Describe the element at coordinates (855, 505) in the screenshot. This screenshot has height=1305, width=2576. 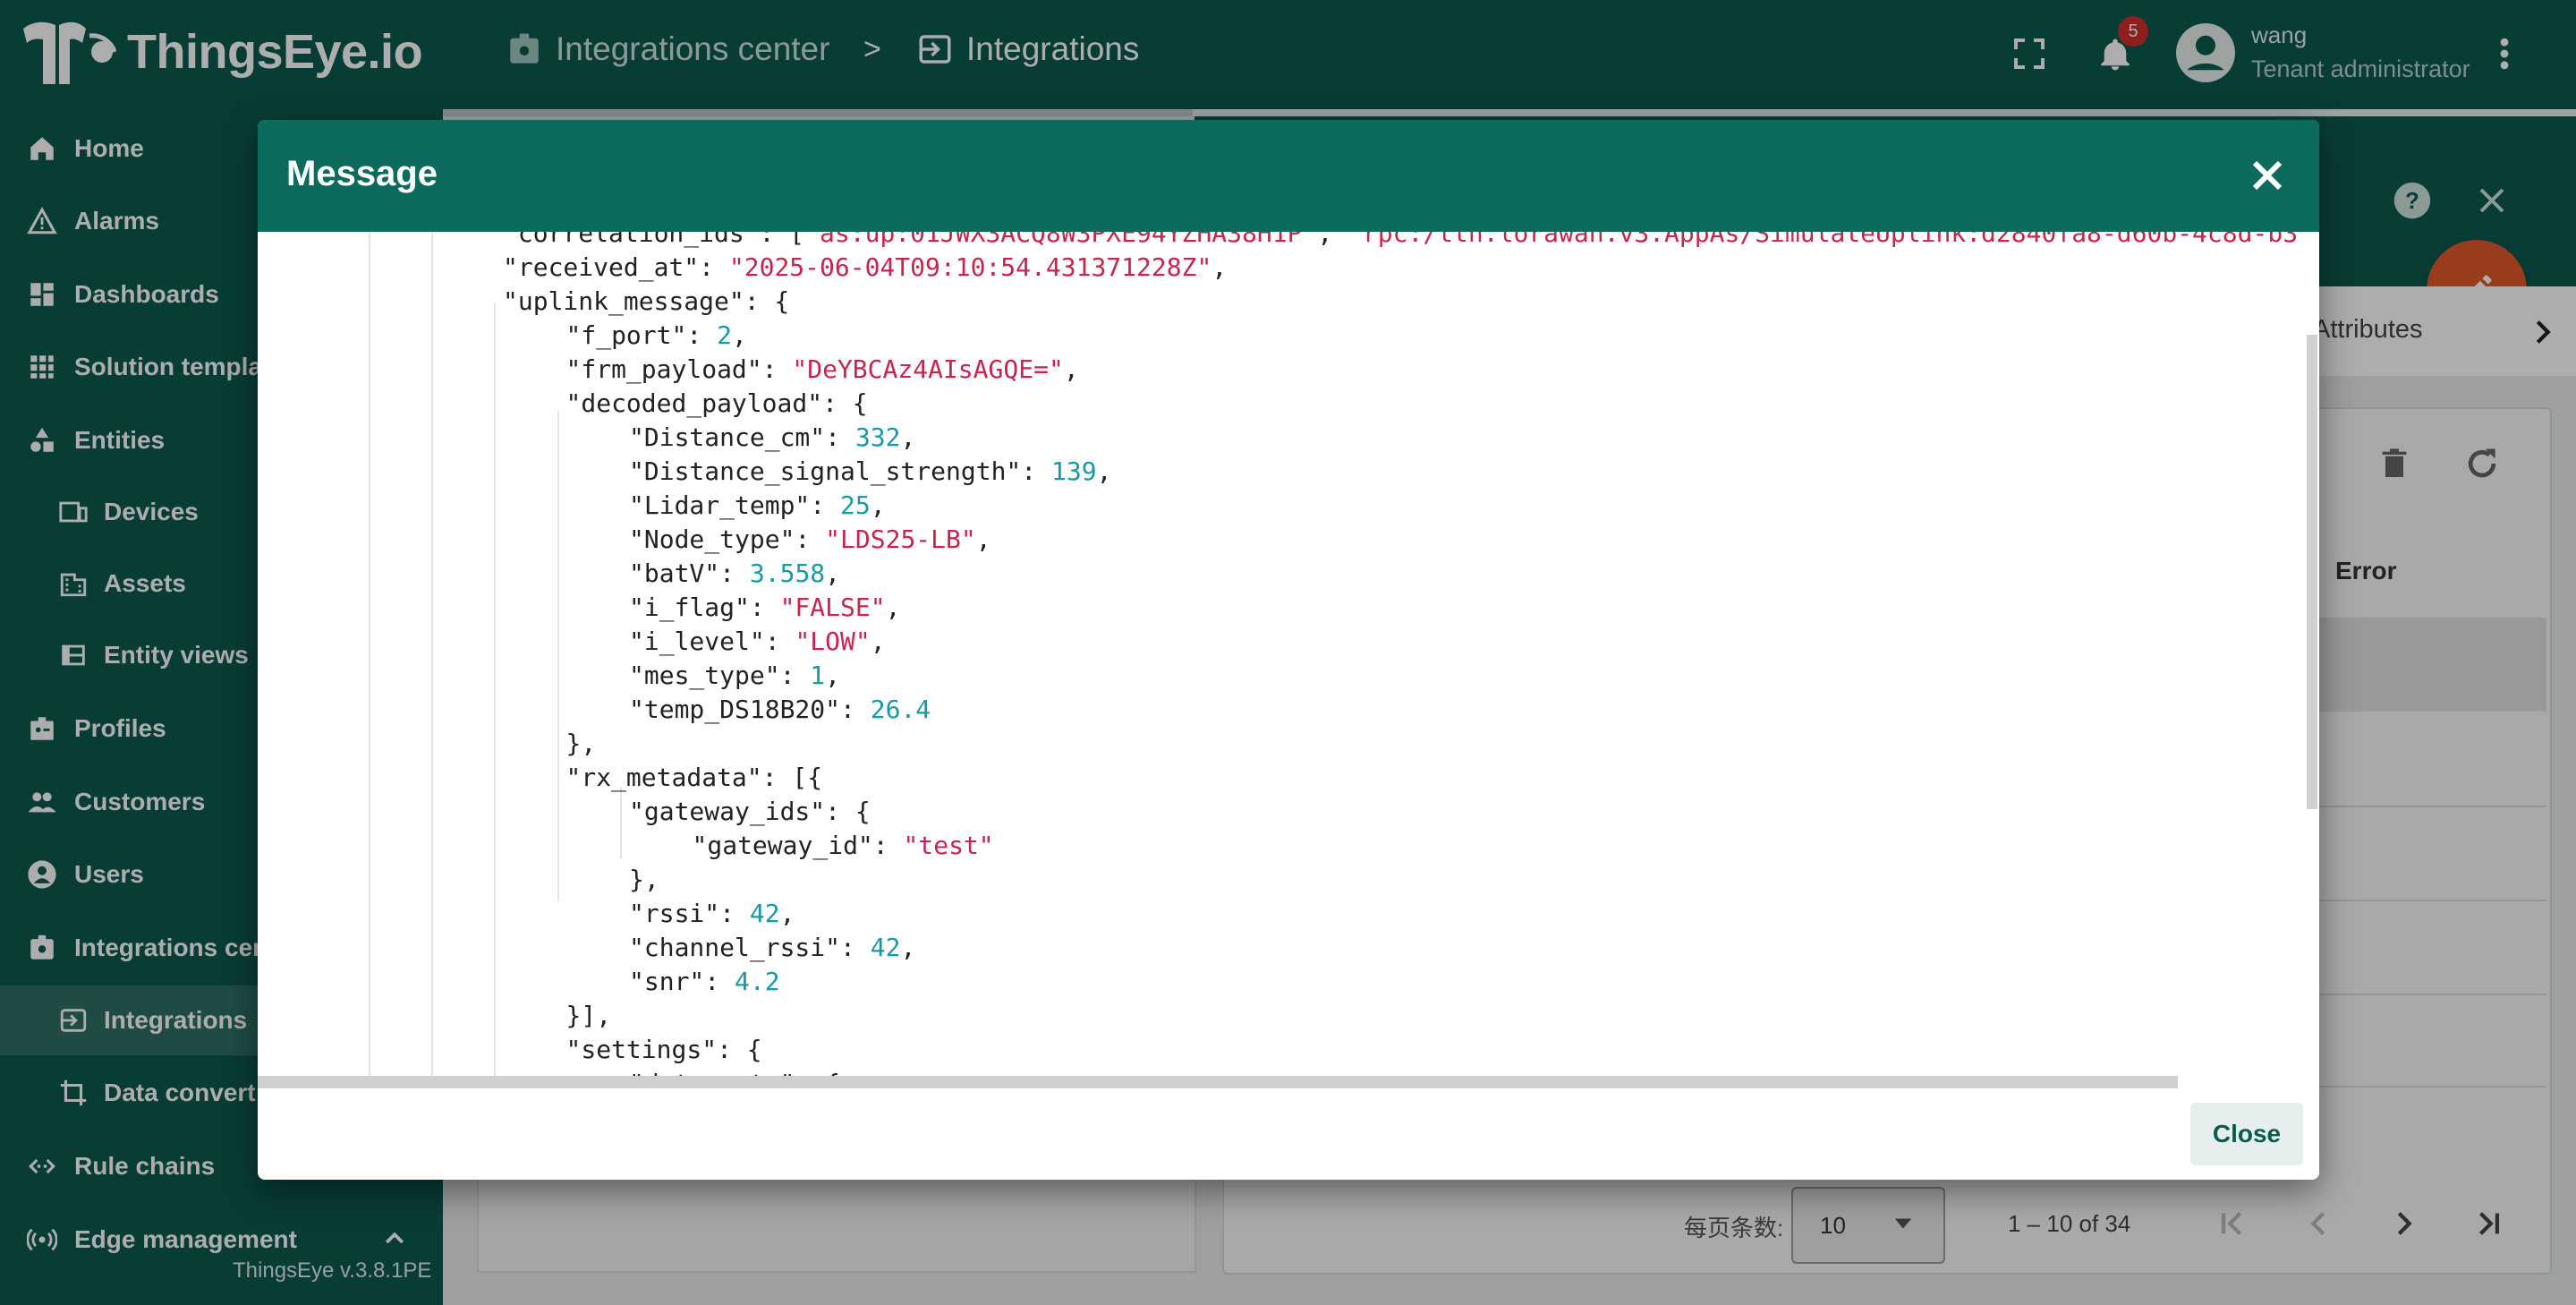
I see `json-number-value: 25` at that location.